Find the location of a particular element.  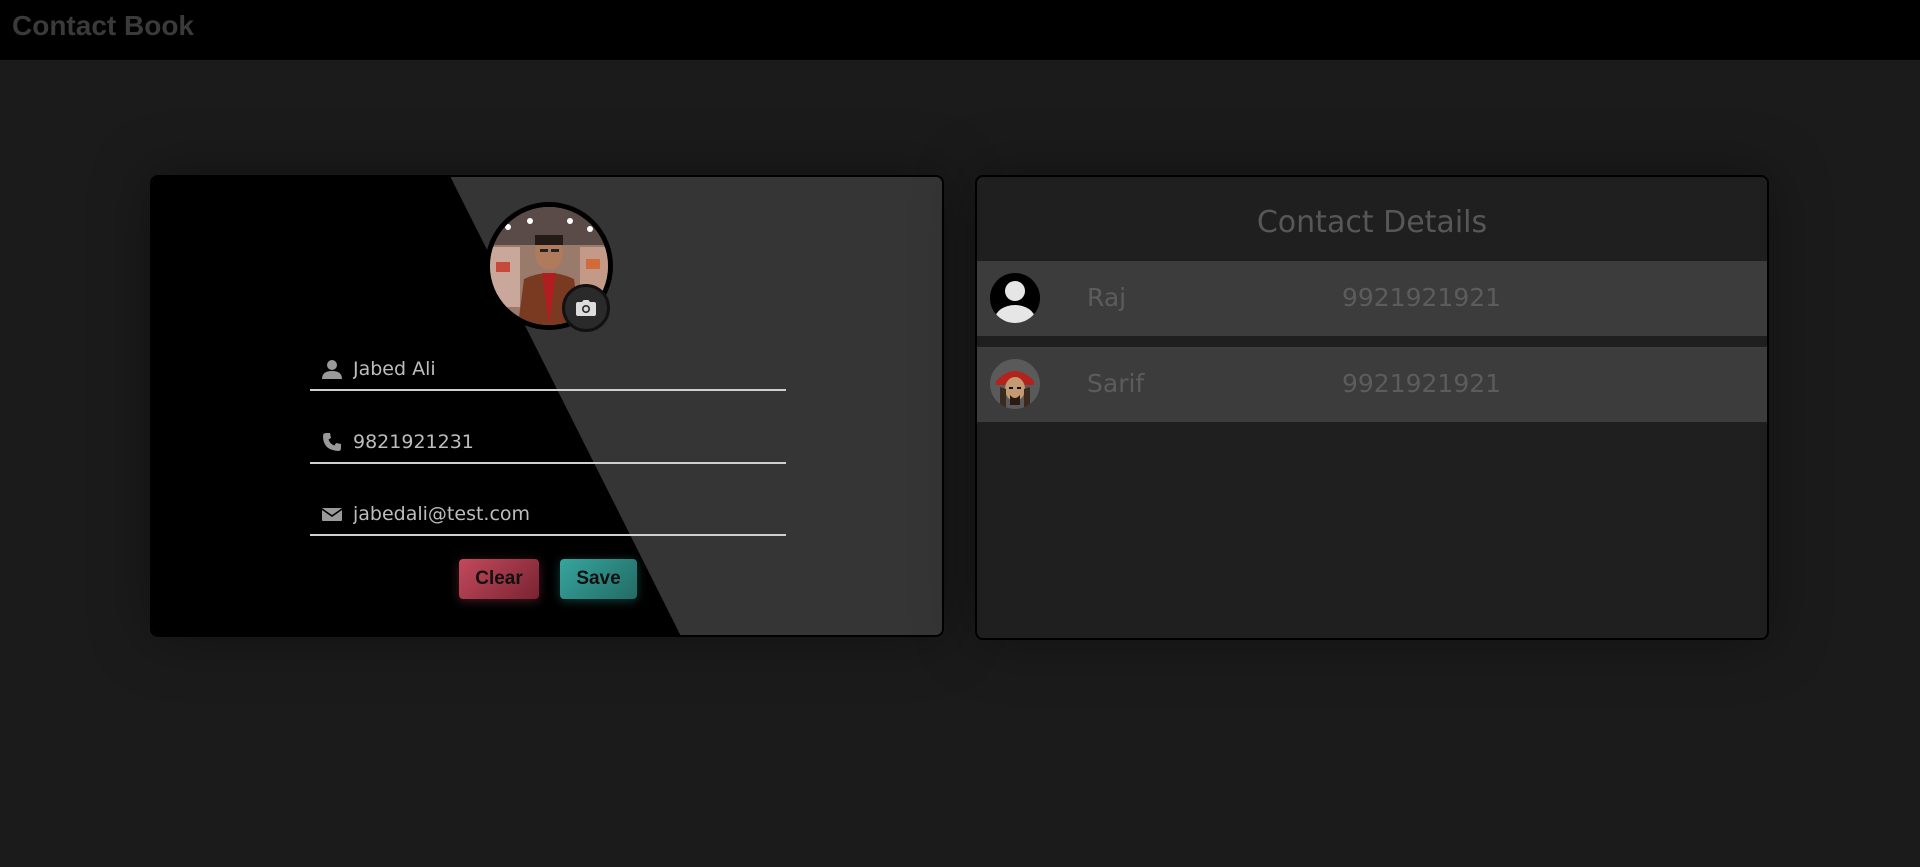

clear-button: Clear is located at coordinates (499, 579).